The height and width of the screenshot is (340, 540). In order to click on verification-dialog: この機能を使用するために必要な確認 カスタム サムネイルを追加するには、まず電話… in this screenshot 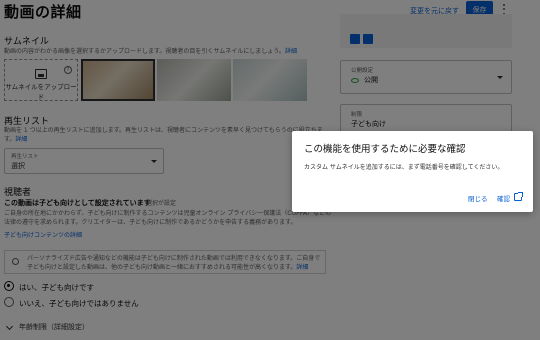, I will do `click(412, 171)`.